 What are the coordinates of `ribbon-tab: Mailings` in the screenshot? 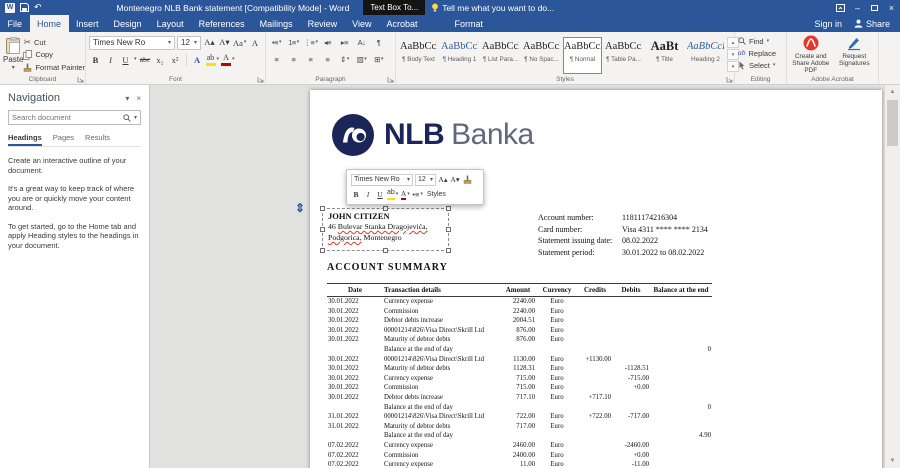 It's located at (276, 23).